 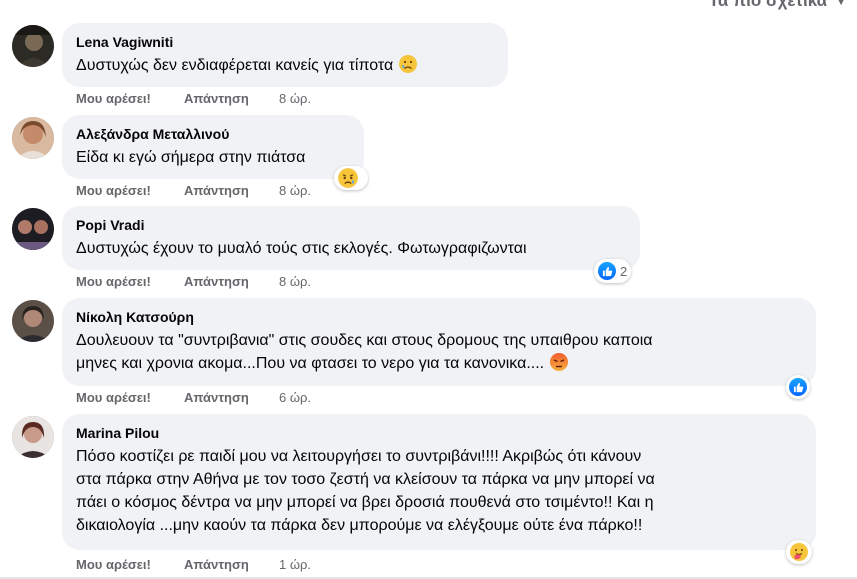 I want to click on comment-author: Popi Vradi, so click(x=351, y=225).